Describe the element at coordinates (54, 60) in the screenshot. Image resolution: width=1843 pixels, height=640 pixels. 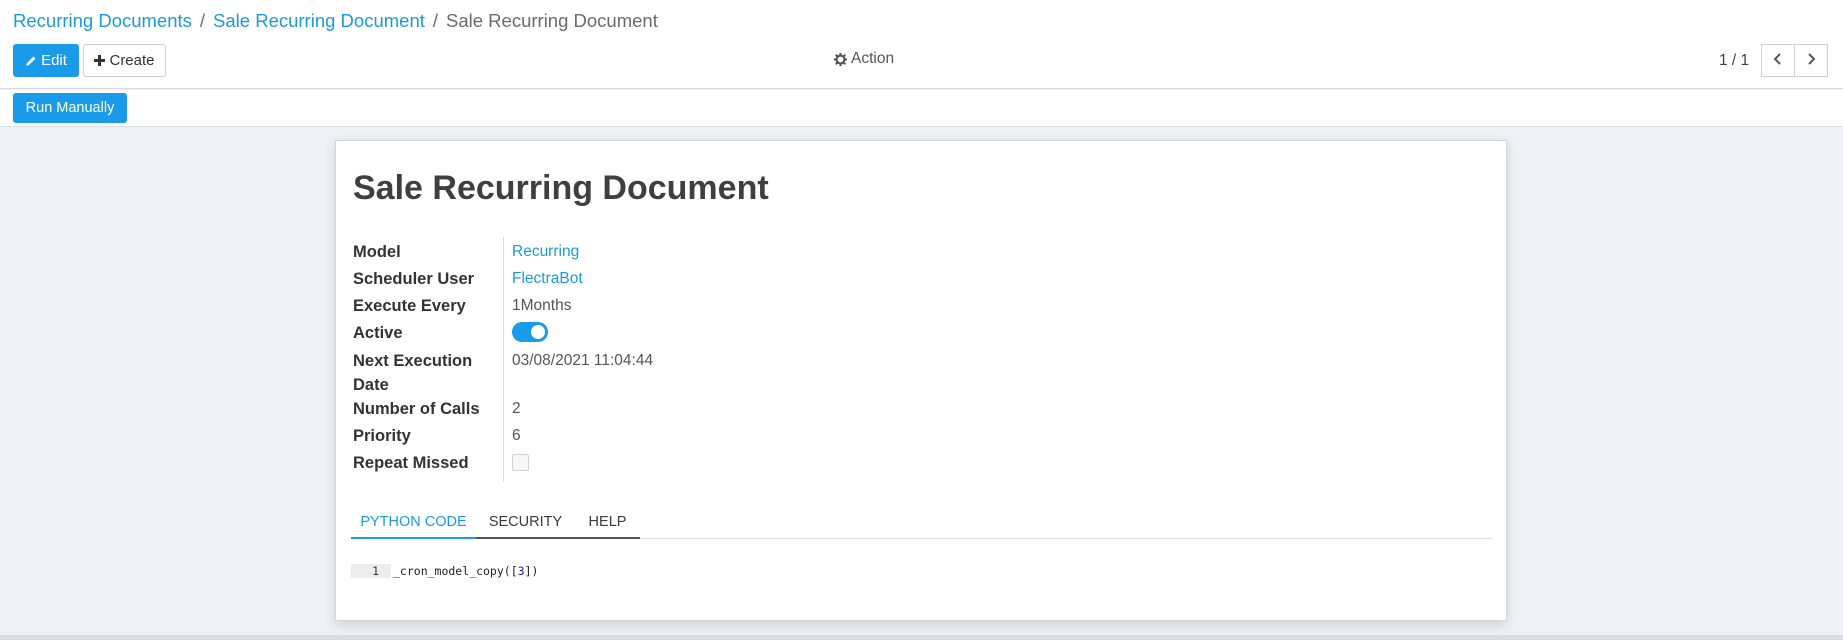
I see `edit-button-label: Edit` at that location.